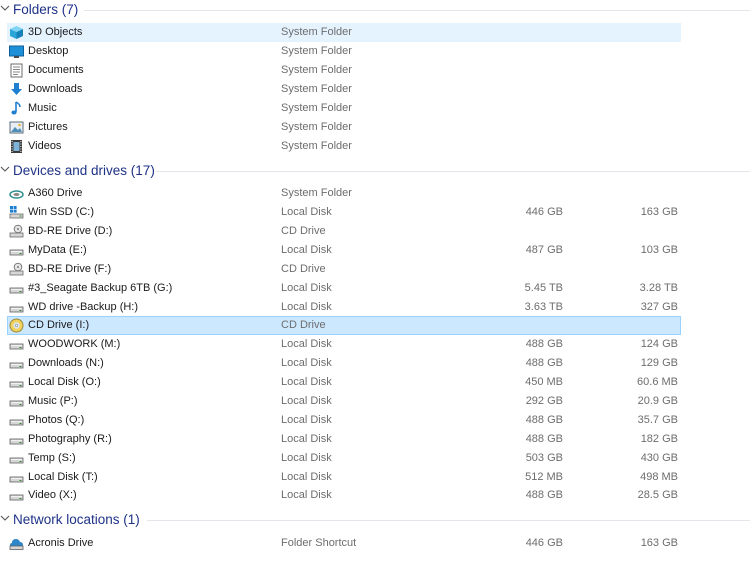 This screenshot has height=571, width=750. I want to click on list-item-pictures: Pictures System Folder, so click(344, 127).